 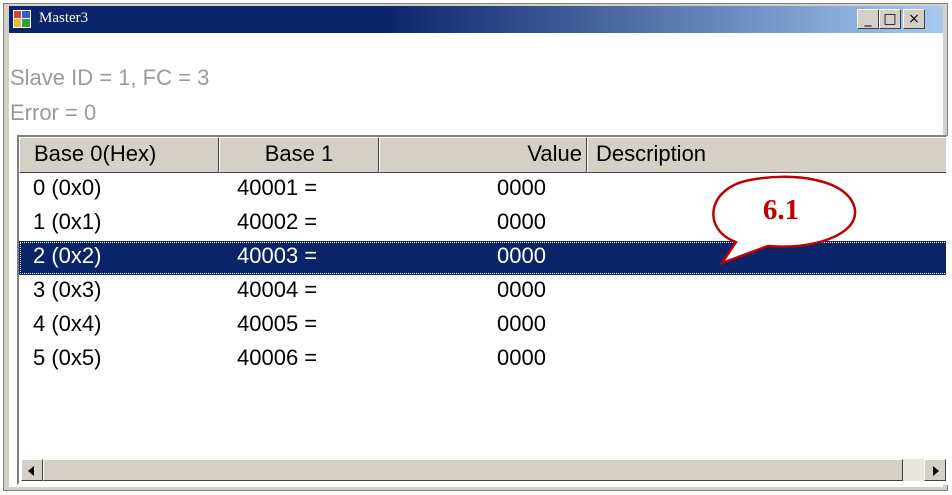 What do you see at coordinates (22, 19) in the screenshot?
I see `app-window-icon` at bounding box center [22, 19].